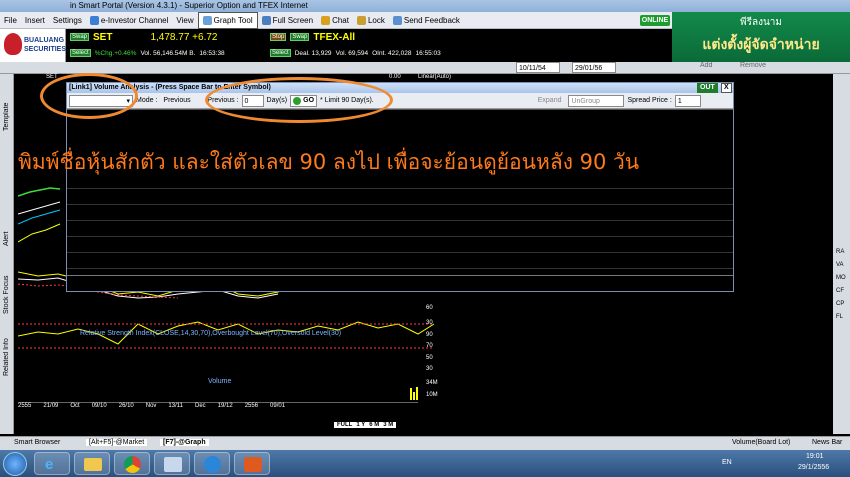 The height and width of the screenshot is (477, 850). What do you see at coordinates (649, 100) in the screenshot?
I see `spread-label: Spread Price :` at bounding box center [649, 100].